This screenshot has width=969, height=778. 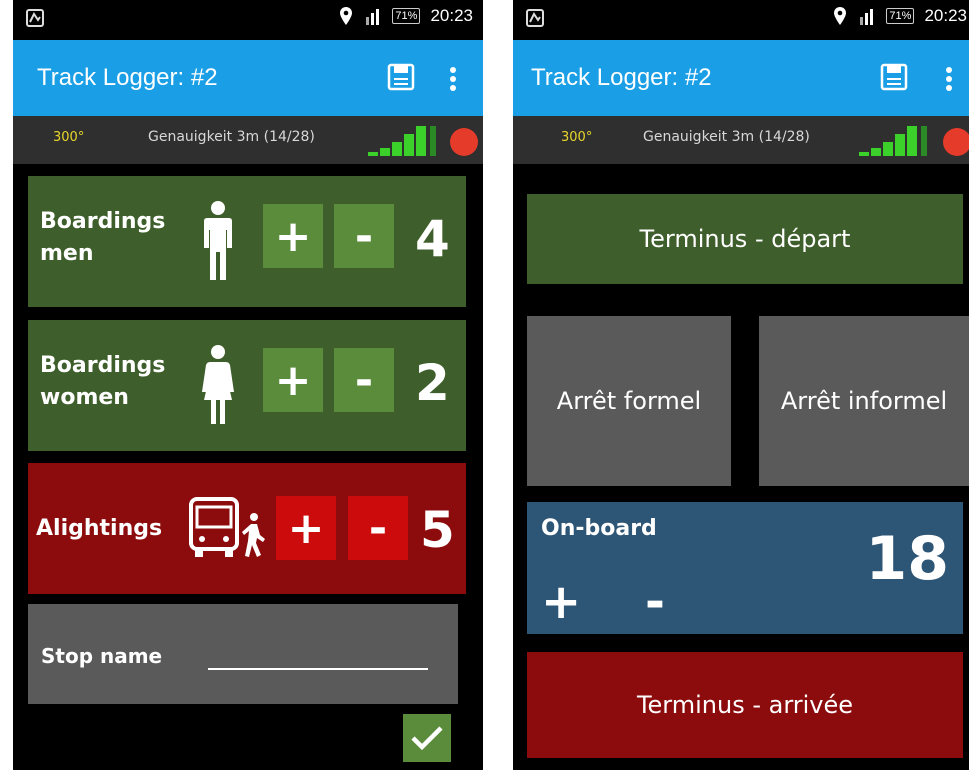 I want to click on onboard-panel: On-board + - 18, so click(x=745, y=568).